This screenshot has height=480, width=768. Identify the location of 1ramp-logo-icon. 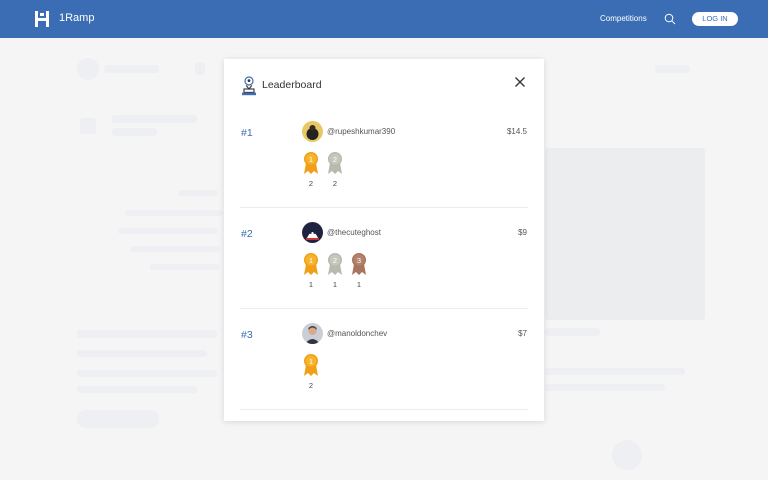
(42, 19).